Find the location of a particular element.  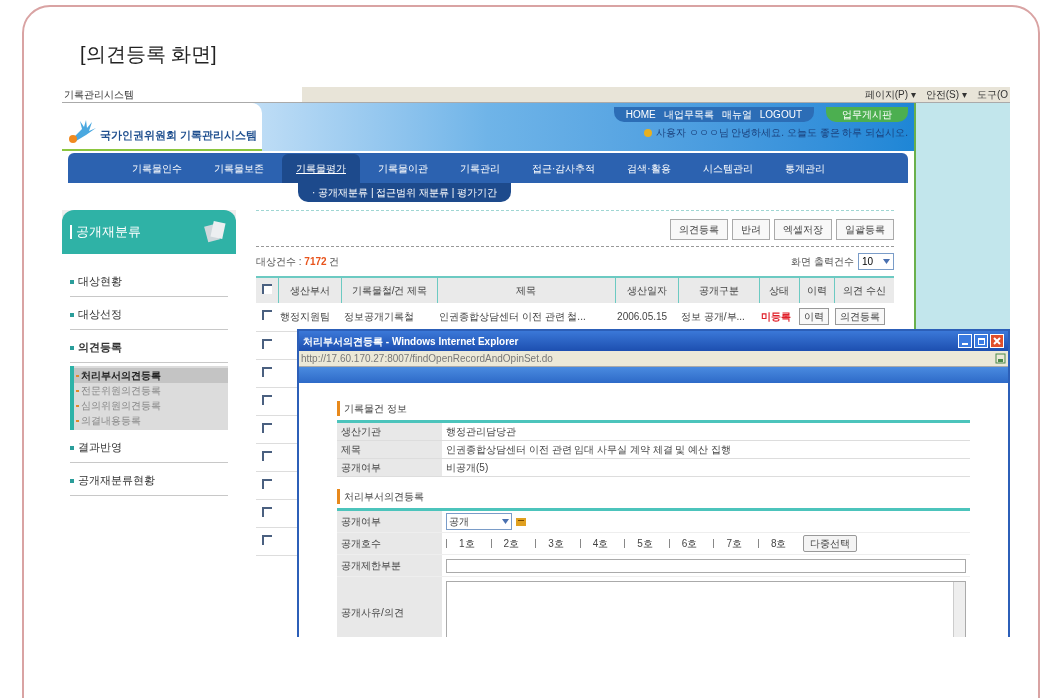

field-label: 제목 is located at coordinates (389, 449).